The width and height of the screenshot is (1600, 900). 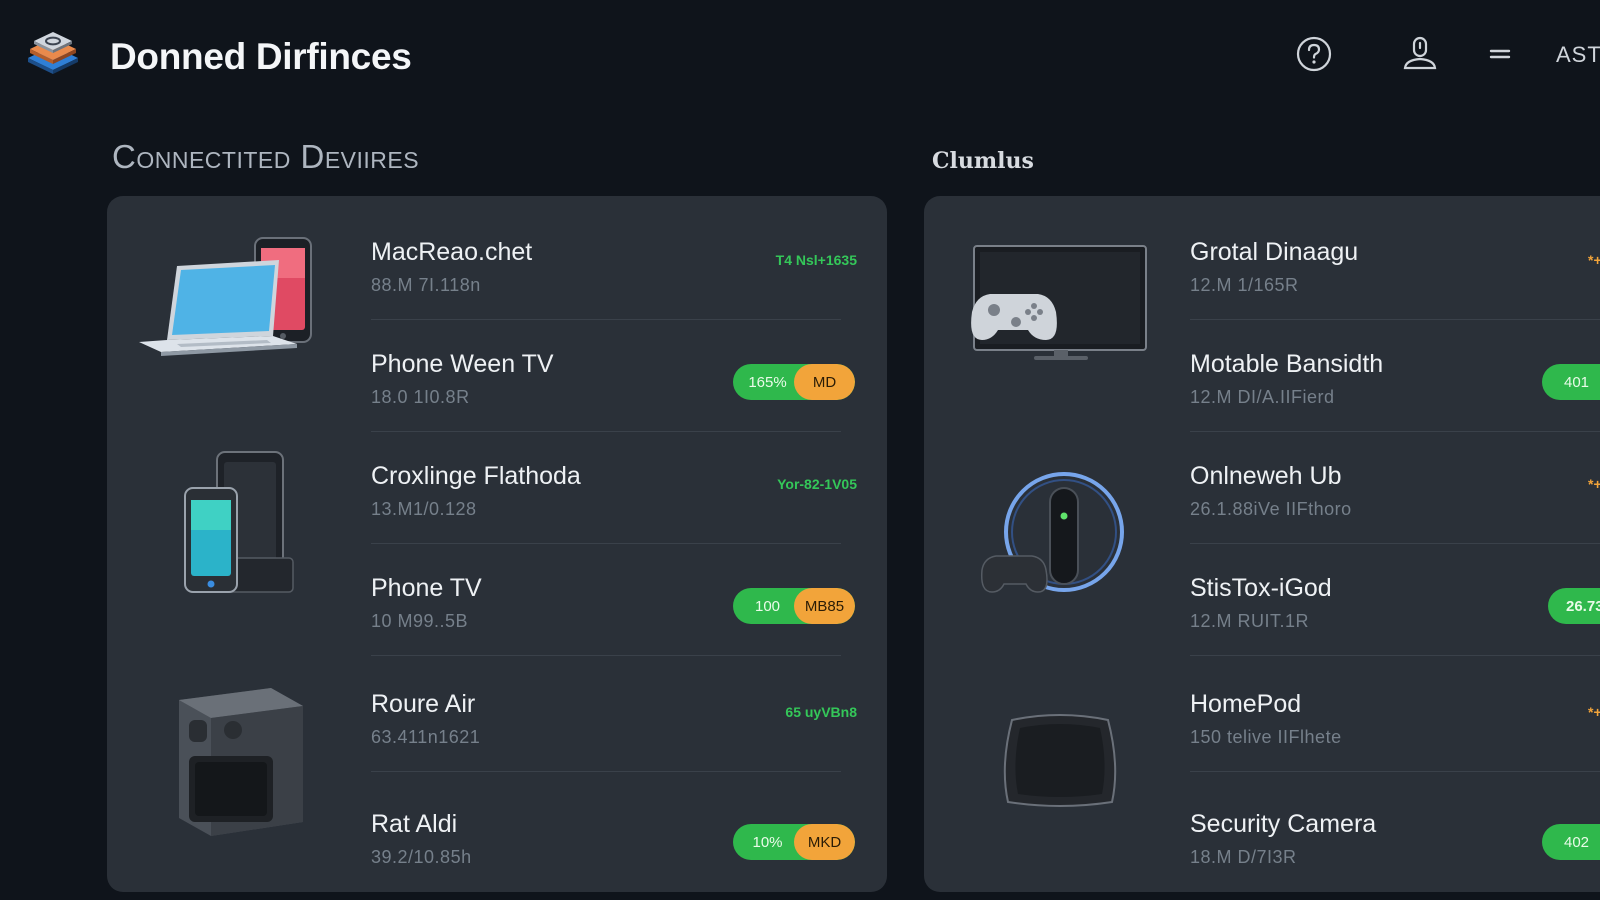 I want to click on device-status-text: T4 Nsl+1635, so click(x=816, y=260).